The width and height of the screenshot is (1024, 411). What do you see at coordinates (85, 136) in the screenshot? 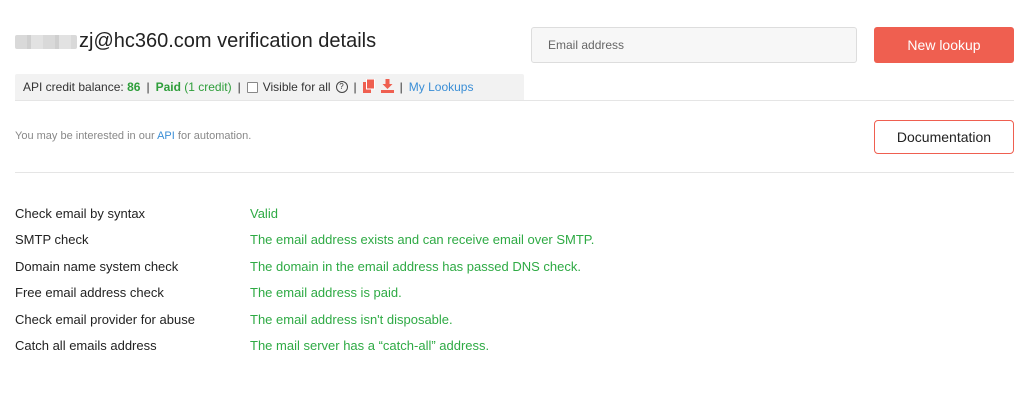
I see `api-note-prefix: You may be interested in our` at bounding box center [85, 136].